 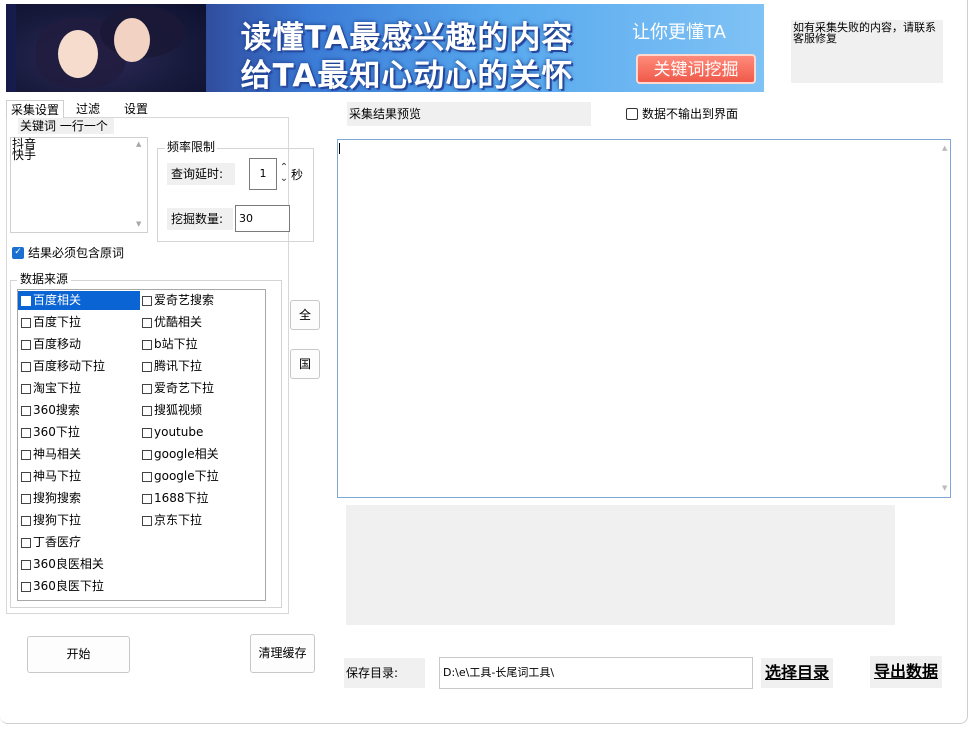 I want to click on data-source-label: 360下拉, so click(x=56, y=432).